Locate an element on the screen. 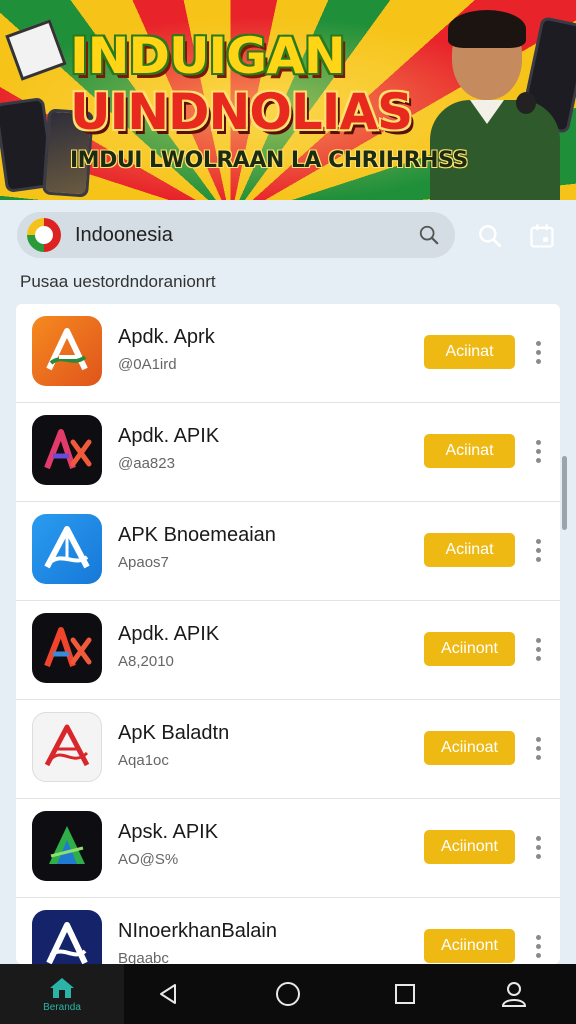 Image resolution: width=576 pixels, height=1024 pixels. search-input: Indoonesia is located at coordinates (236, 235).